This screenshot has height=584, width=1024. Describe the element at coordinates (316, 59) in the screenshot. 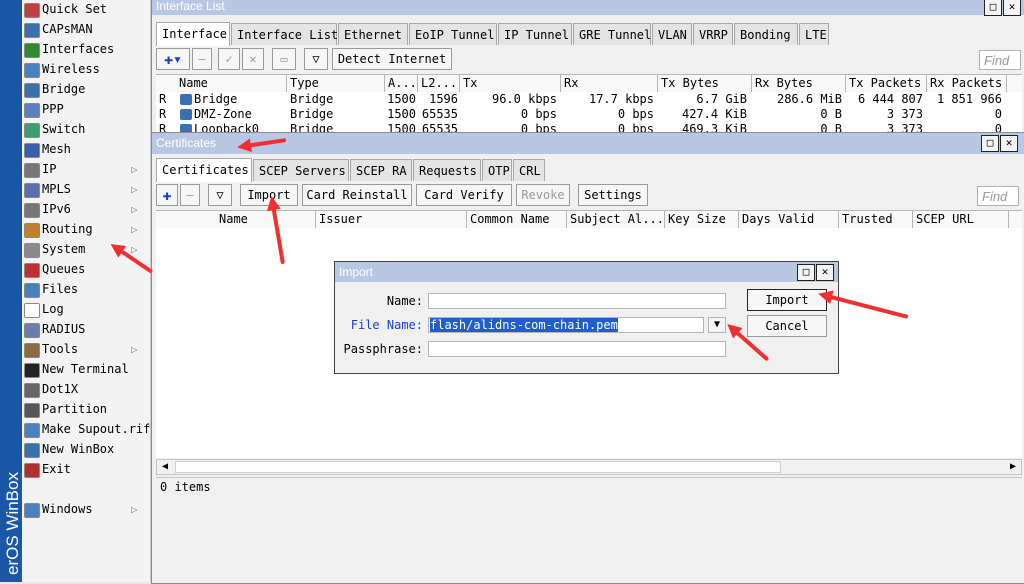

I see `filter-icon: ▽` at that location.